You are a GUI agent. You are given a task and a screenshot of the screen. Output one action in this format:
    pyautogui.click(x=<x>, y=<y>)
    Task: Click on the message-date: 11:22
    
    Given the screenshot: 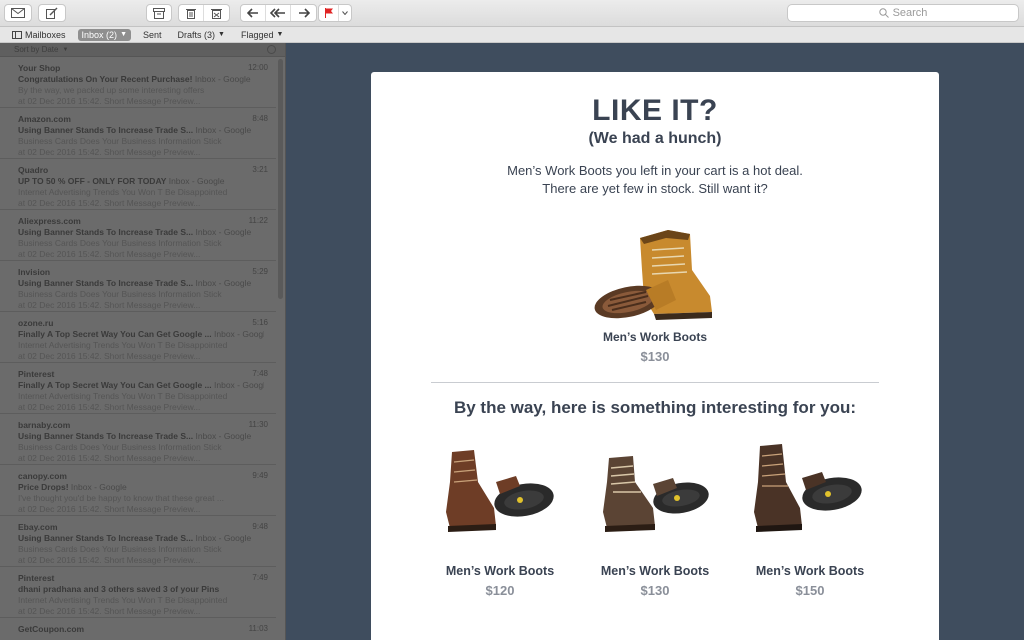 What is the action you would take?
    pyautogui.click(x=258, y=220)
    